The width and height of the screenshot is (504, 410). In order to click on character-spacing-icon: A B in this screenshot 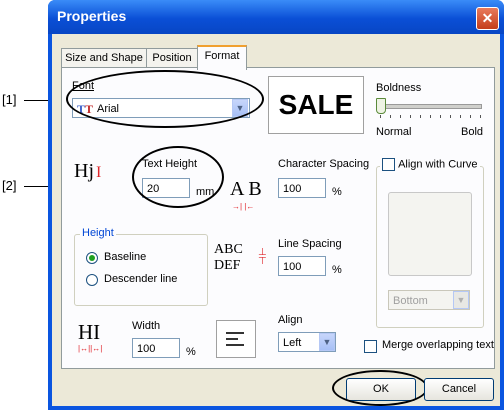, I will do `click(246, 189)`.